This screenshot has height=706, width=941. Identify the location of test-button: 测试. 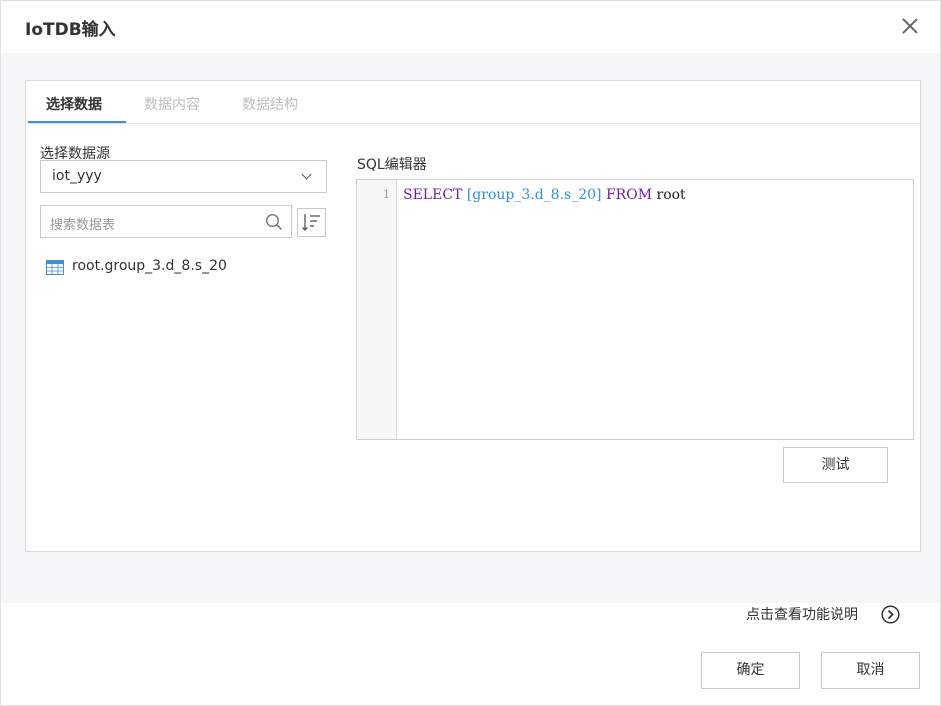
(835, 465).